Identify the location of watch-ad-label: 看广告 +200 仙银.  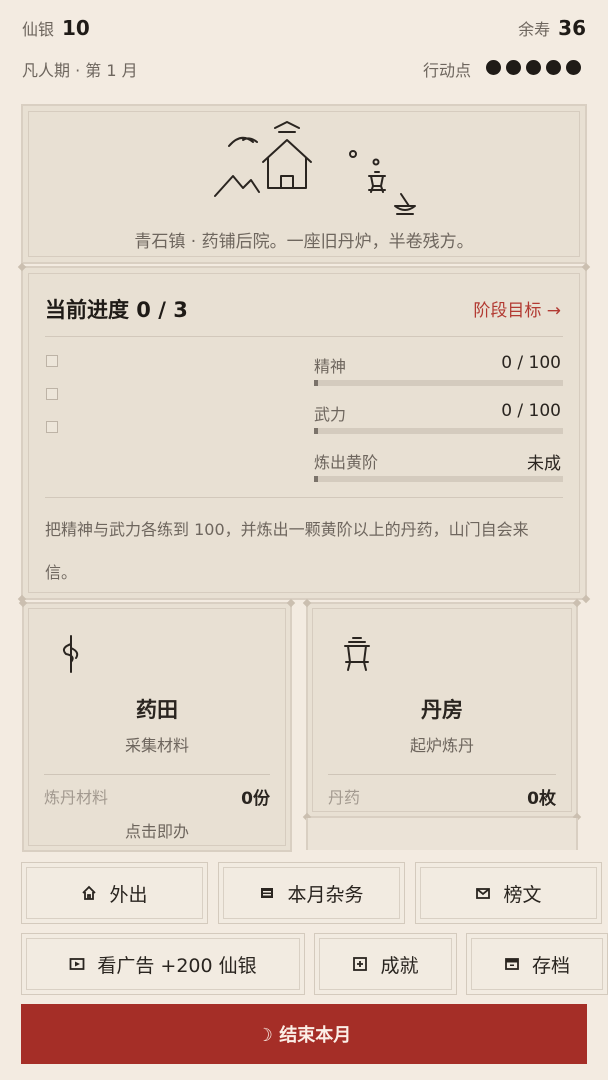
(177, 965).